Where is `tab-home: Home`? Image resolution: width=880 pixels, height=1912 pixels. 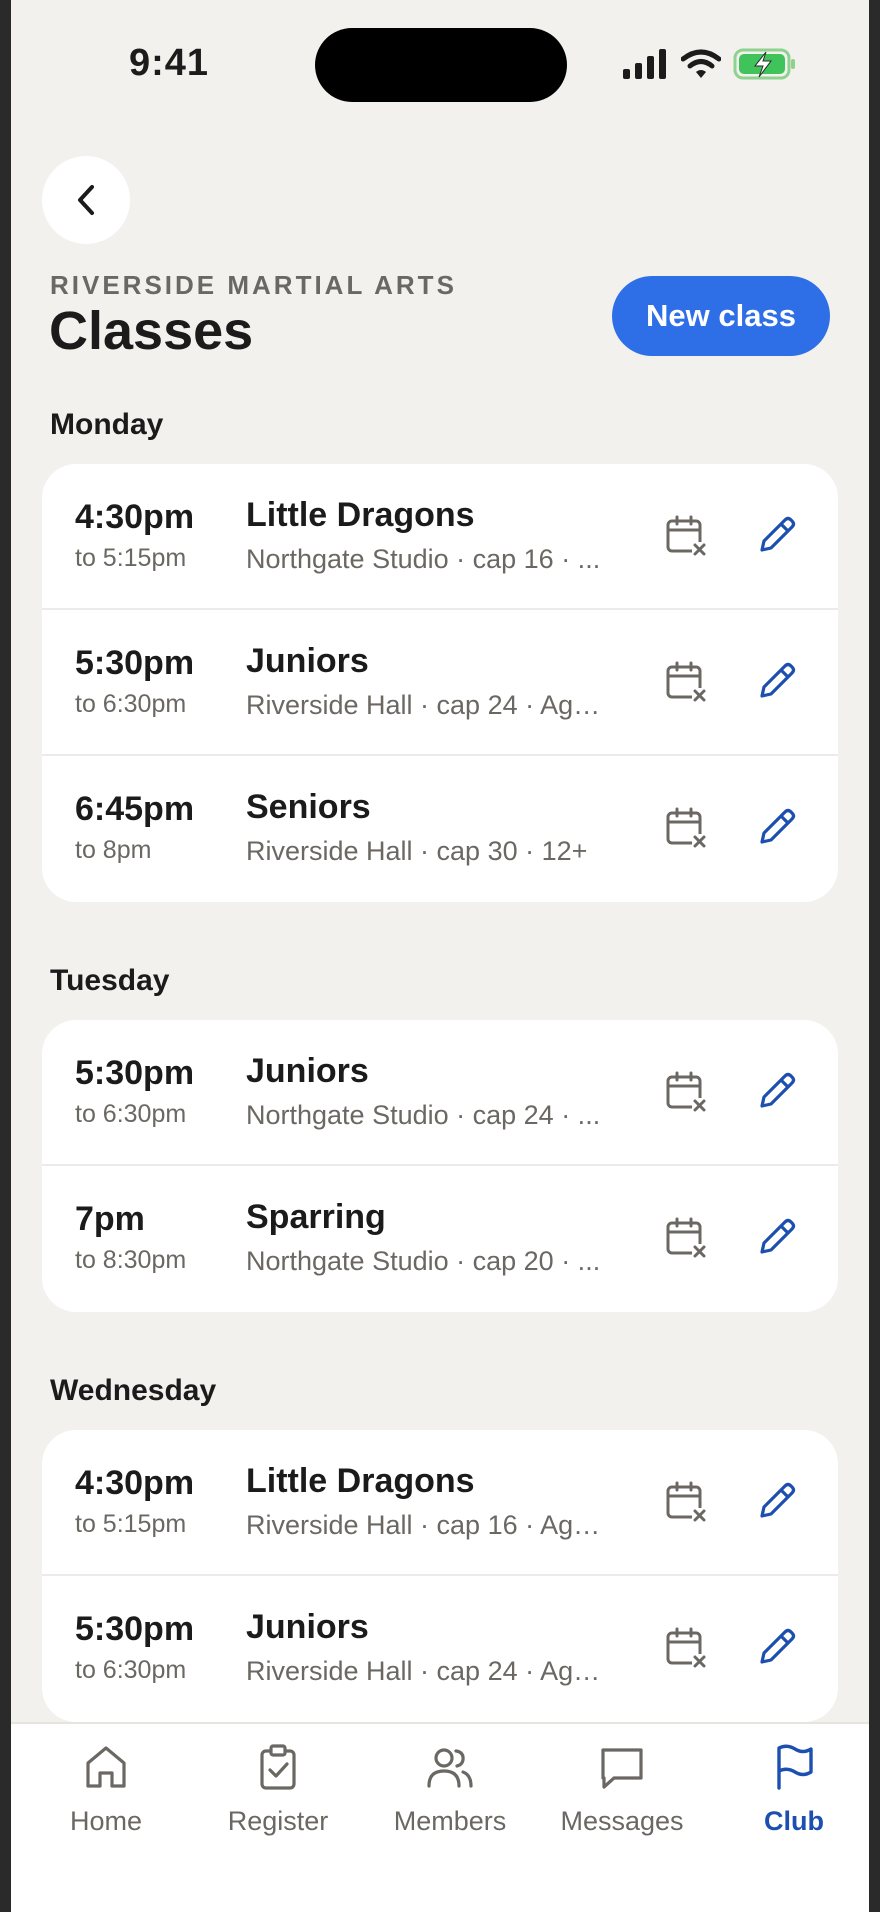
tab-home: Home is located at coordinates (106, 1789).